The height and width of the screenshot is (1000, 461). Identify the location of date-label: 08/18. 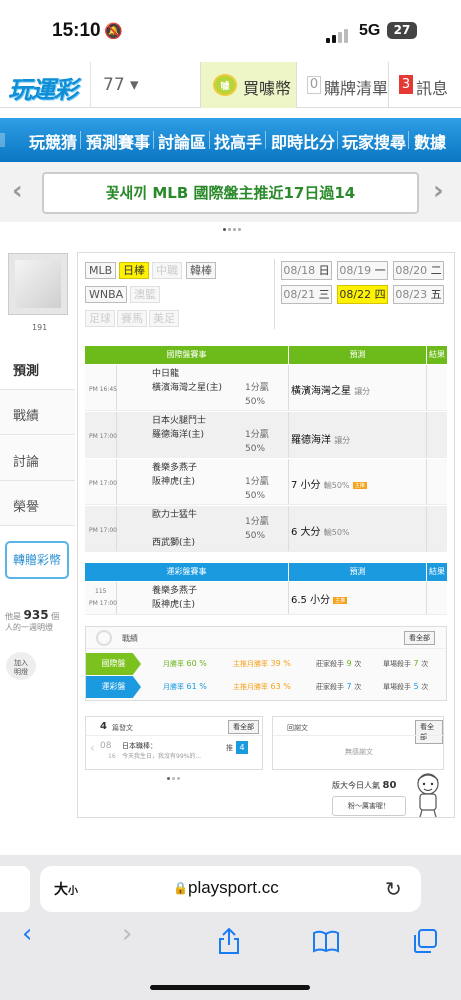
(299, 270).